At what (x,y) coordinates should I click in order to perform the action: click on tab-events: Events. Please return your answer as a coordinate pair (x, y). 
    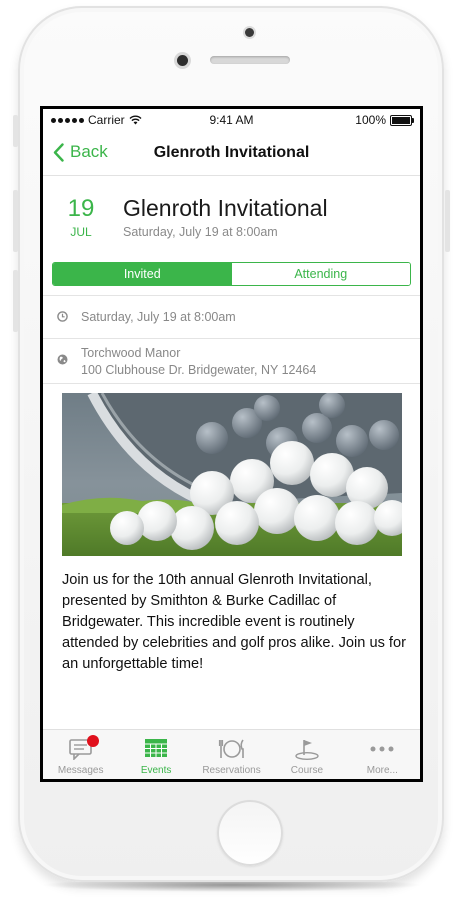
    Looking at the image, I should click on (155, 754).